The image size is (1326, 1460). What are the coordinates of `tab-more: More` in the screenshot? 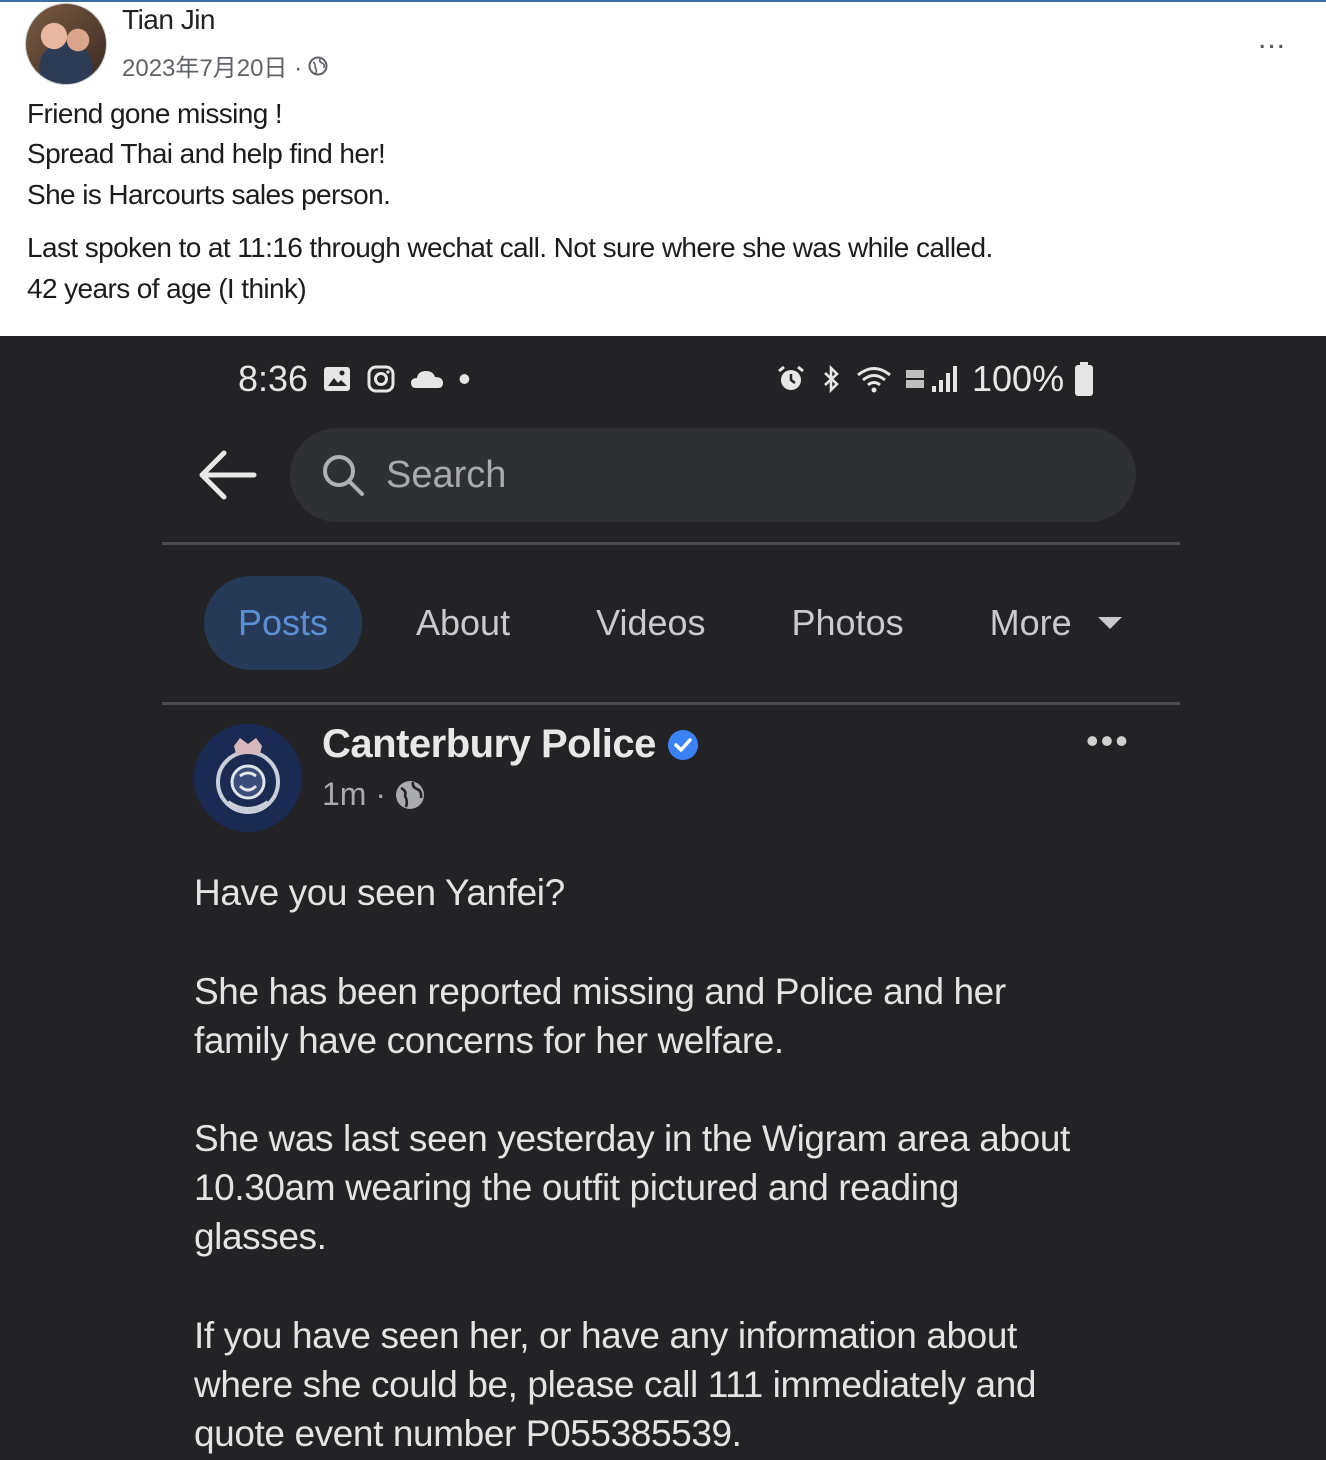 It's located at (1056, 623).